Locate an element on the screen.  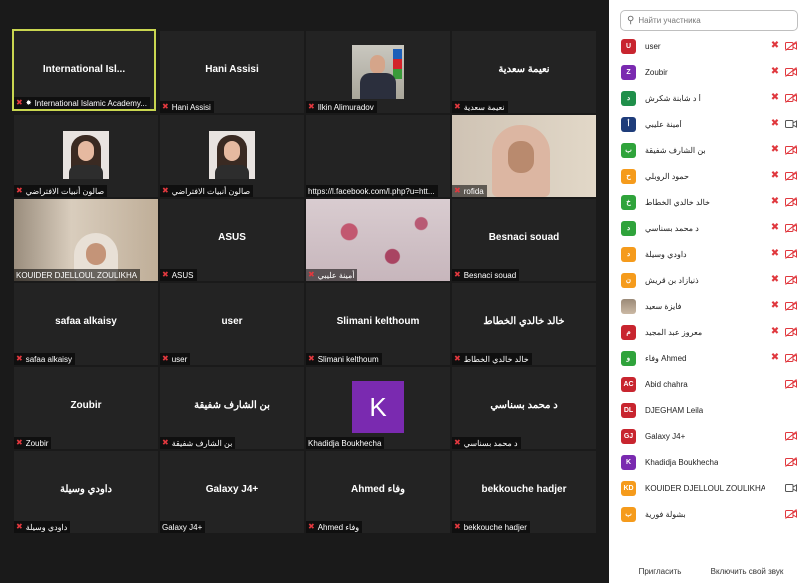
video-tile: ✖ Ilkin Alimuradov is located at coordinates (378, 72).